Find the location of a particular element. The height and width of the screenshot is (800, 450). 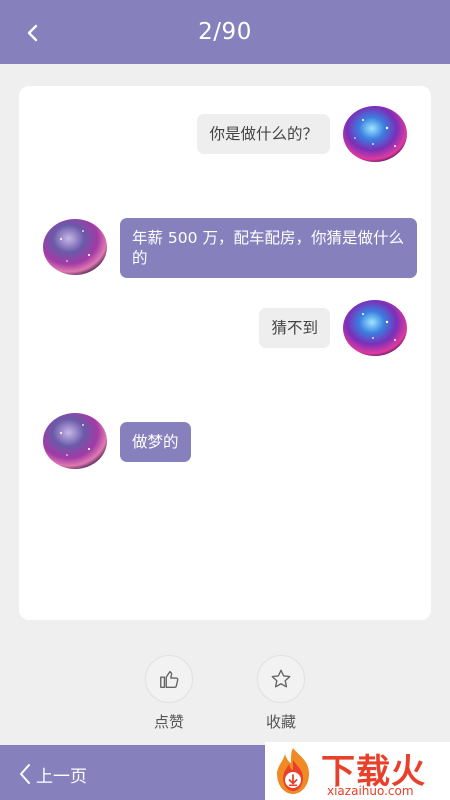

favorite-button: 收藏 is located at coordinates (281, 693).